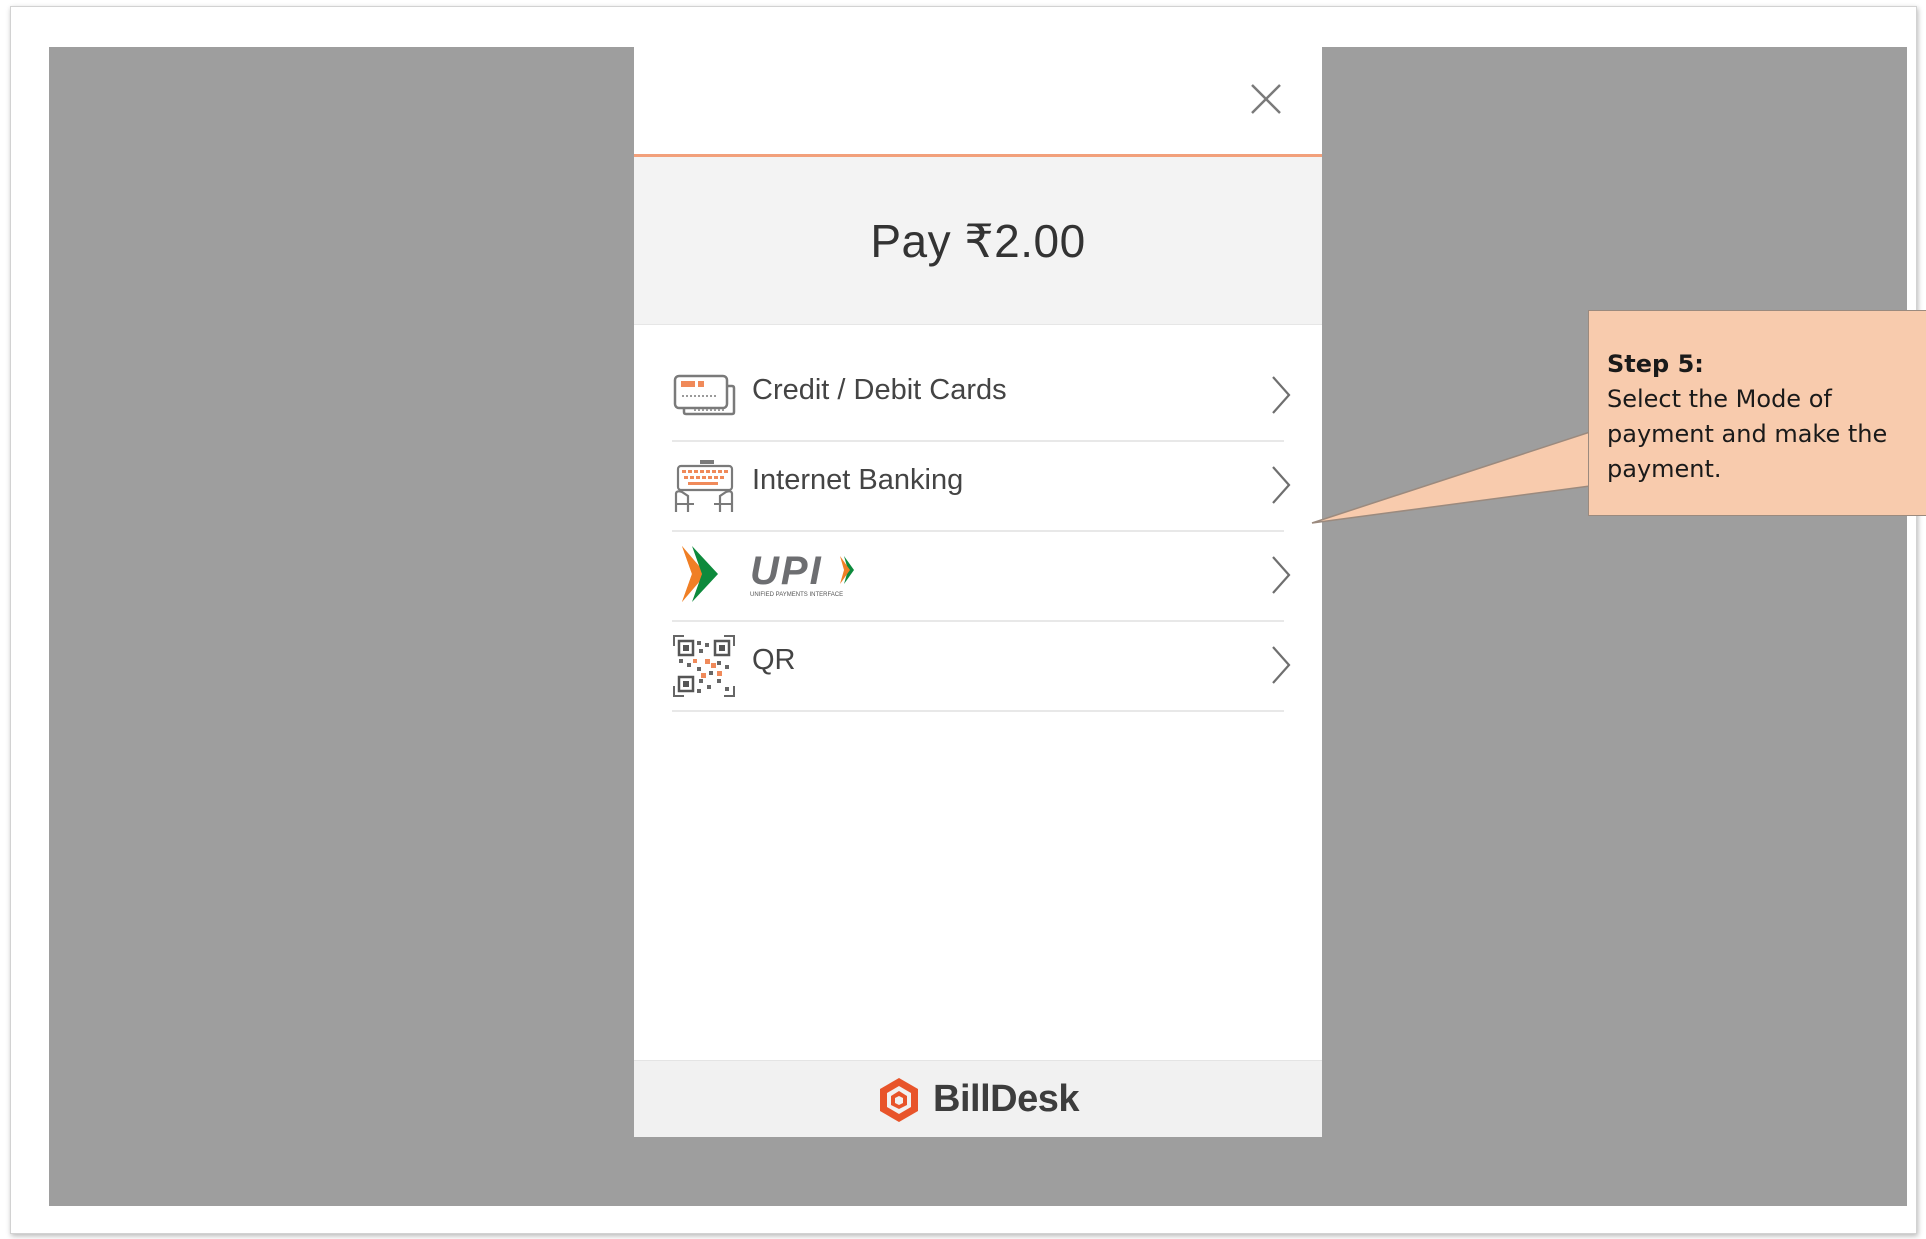 The image size is (1926, 1239). What do you see at coordinates (786, 571) in the screenshot?
I see `upi-logo-text: UPI` at bounding box center [786, 571].